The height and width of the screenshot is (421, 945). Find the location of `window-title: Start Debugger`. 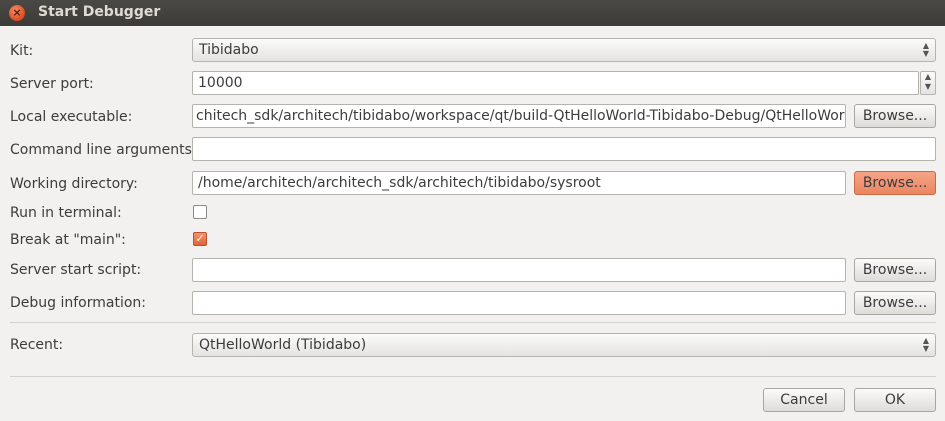

window-title: Start Debugger is located at coordinates (99, 12).